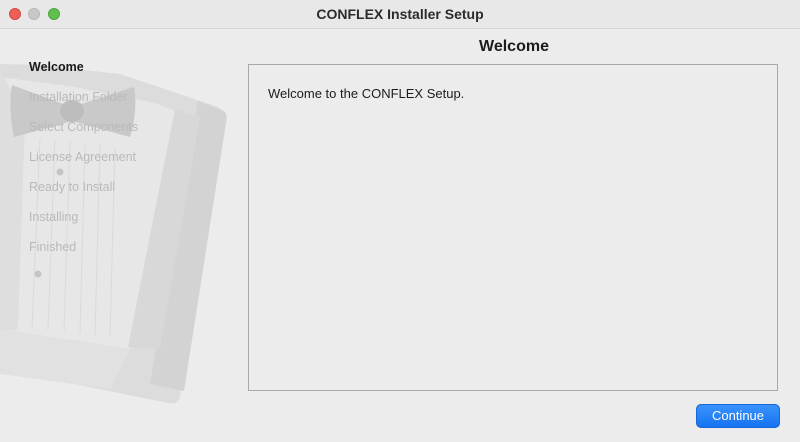 Image resolution: width=800 pixels, height=442 pixels. I want to click on step-license-agreement: License Agreement, so click(83, 157).